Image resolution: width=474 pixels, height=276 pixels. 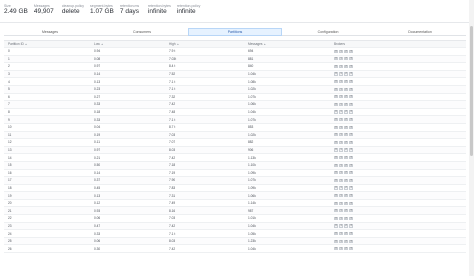 What do you see at coordinates (47, 44) in the screenshot?
I see `header-partition-id: Partition ID▲` at bounding box center [47, 44].